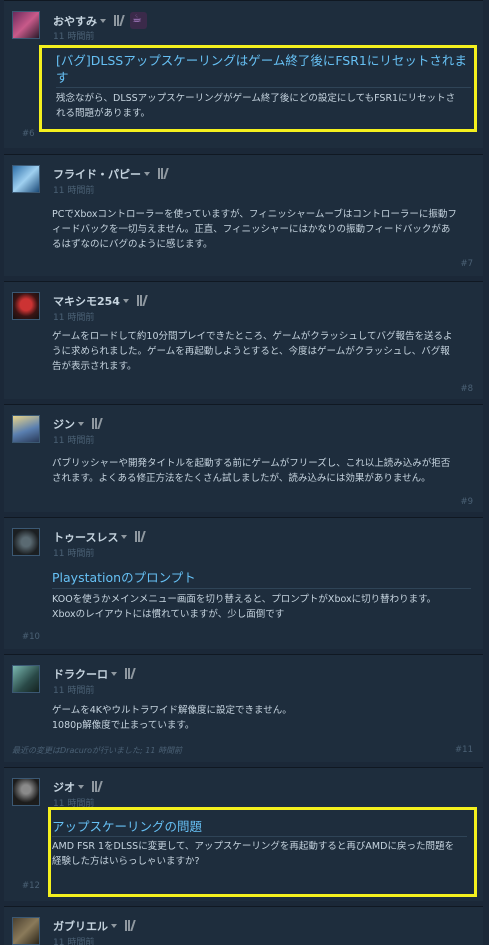  What do you see at coordinates (80, 674) in the screenshot?
I see `author-label: ドラクーロ` at bounding box center [80, 674].